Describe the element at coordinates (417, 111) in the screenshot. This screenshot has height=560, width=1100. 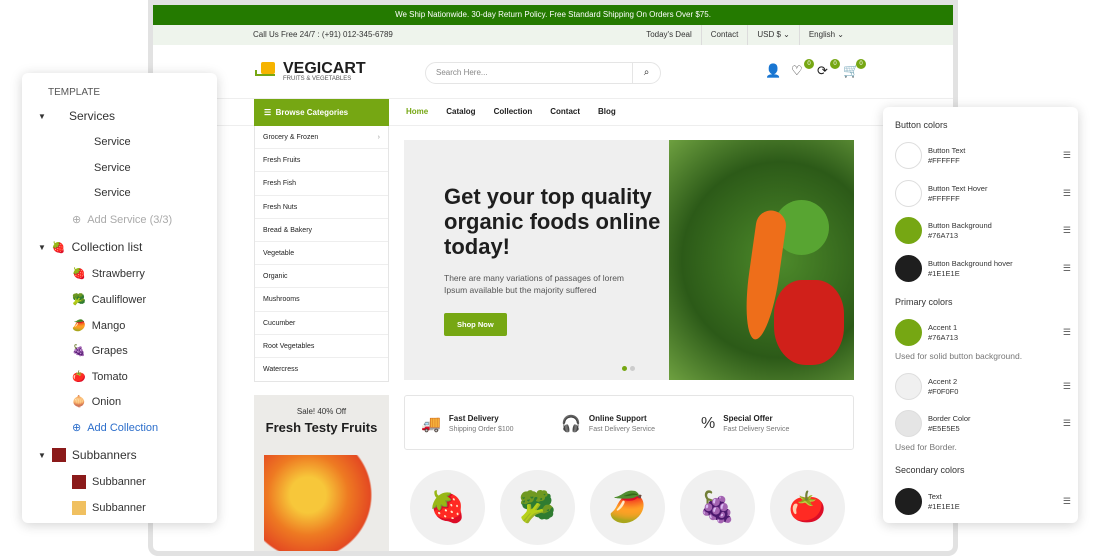
I see `nav-home: Home` at that location.